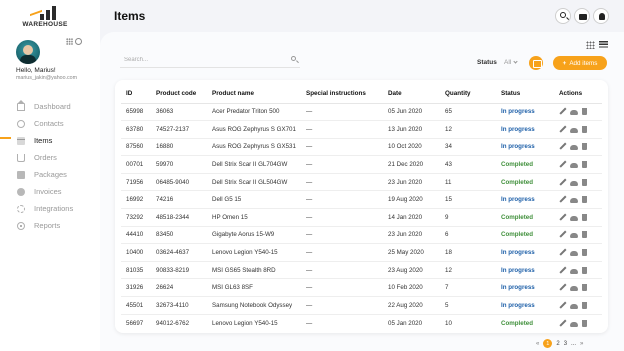 This screenshot has height=351, width=624. Describe the element at coordinates (136, 288) in the screenshot. I see `item-id: 31926` at that location.